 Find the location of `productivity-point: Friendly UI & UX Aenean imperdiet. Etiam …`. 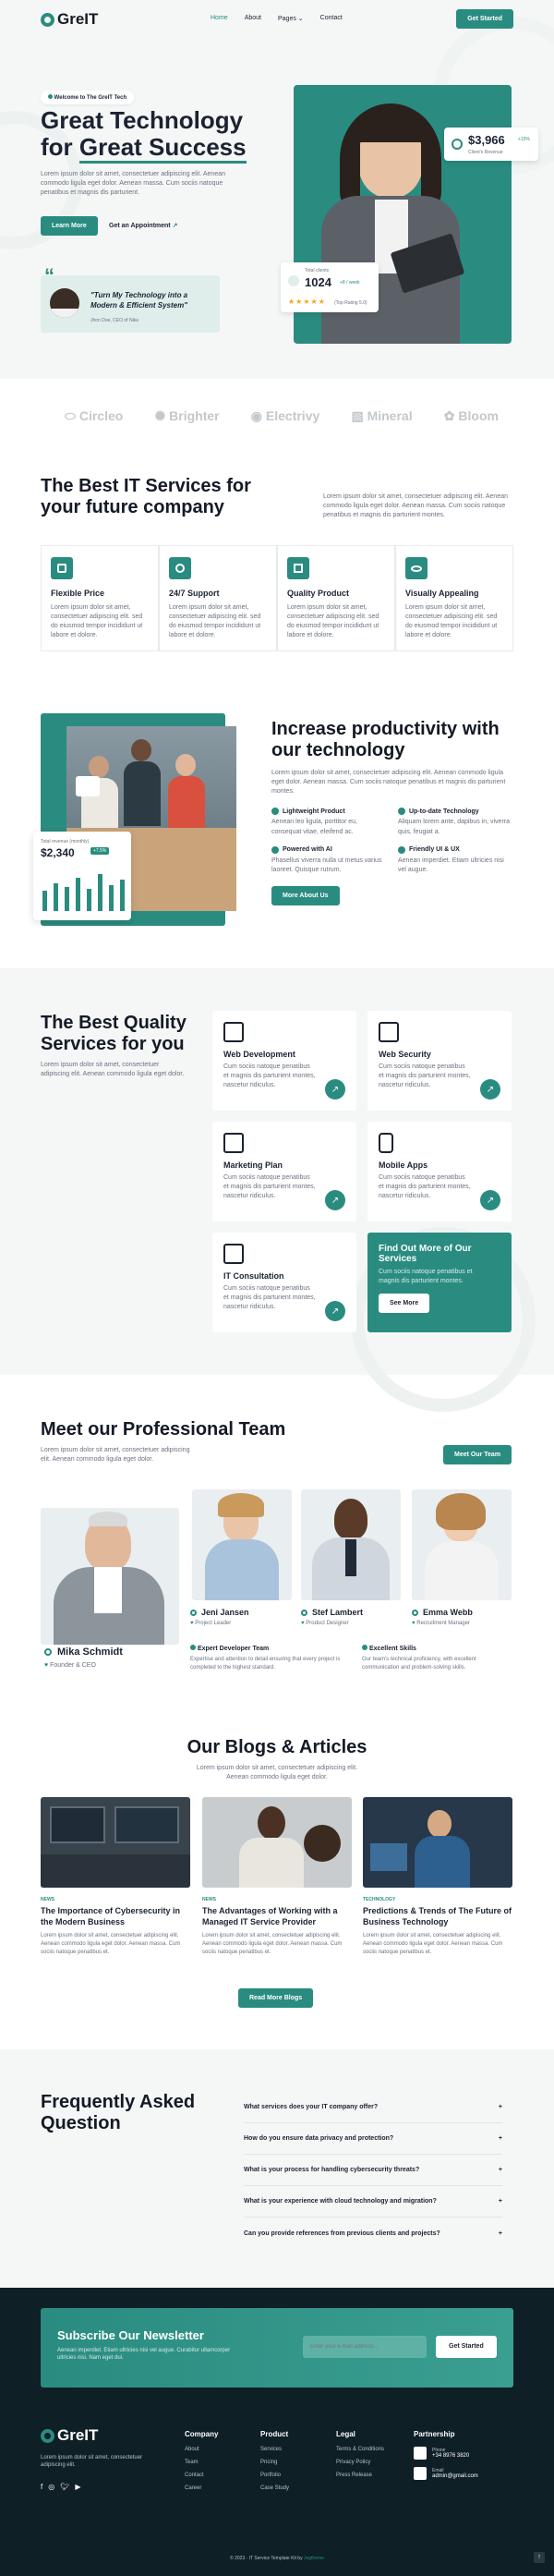

productivity-point: Friendly UI & UX Aenean imperdiet. Etiam … is located at coordinates (451, 859).